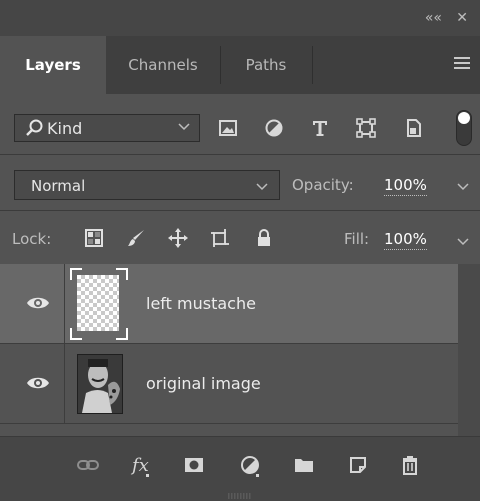 This screenshot has width=480, height=501. Describe the element at coordinates (304, 465) in the screenshot. I see `group-folder-icon` at that location.